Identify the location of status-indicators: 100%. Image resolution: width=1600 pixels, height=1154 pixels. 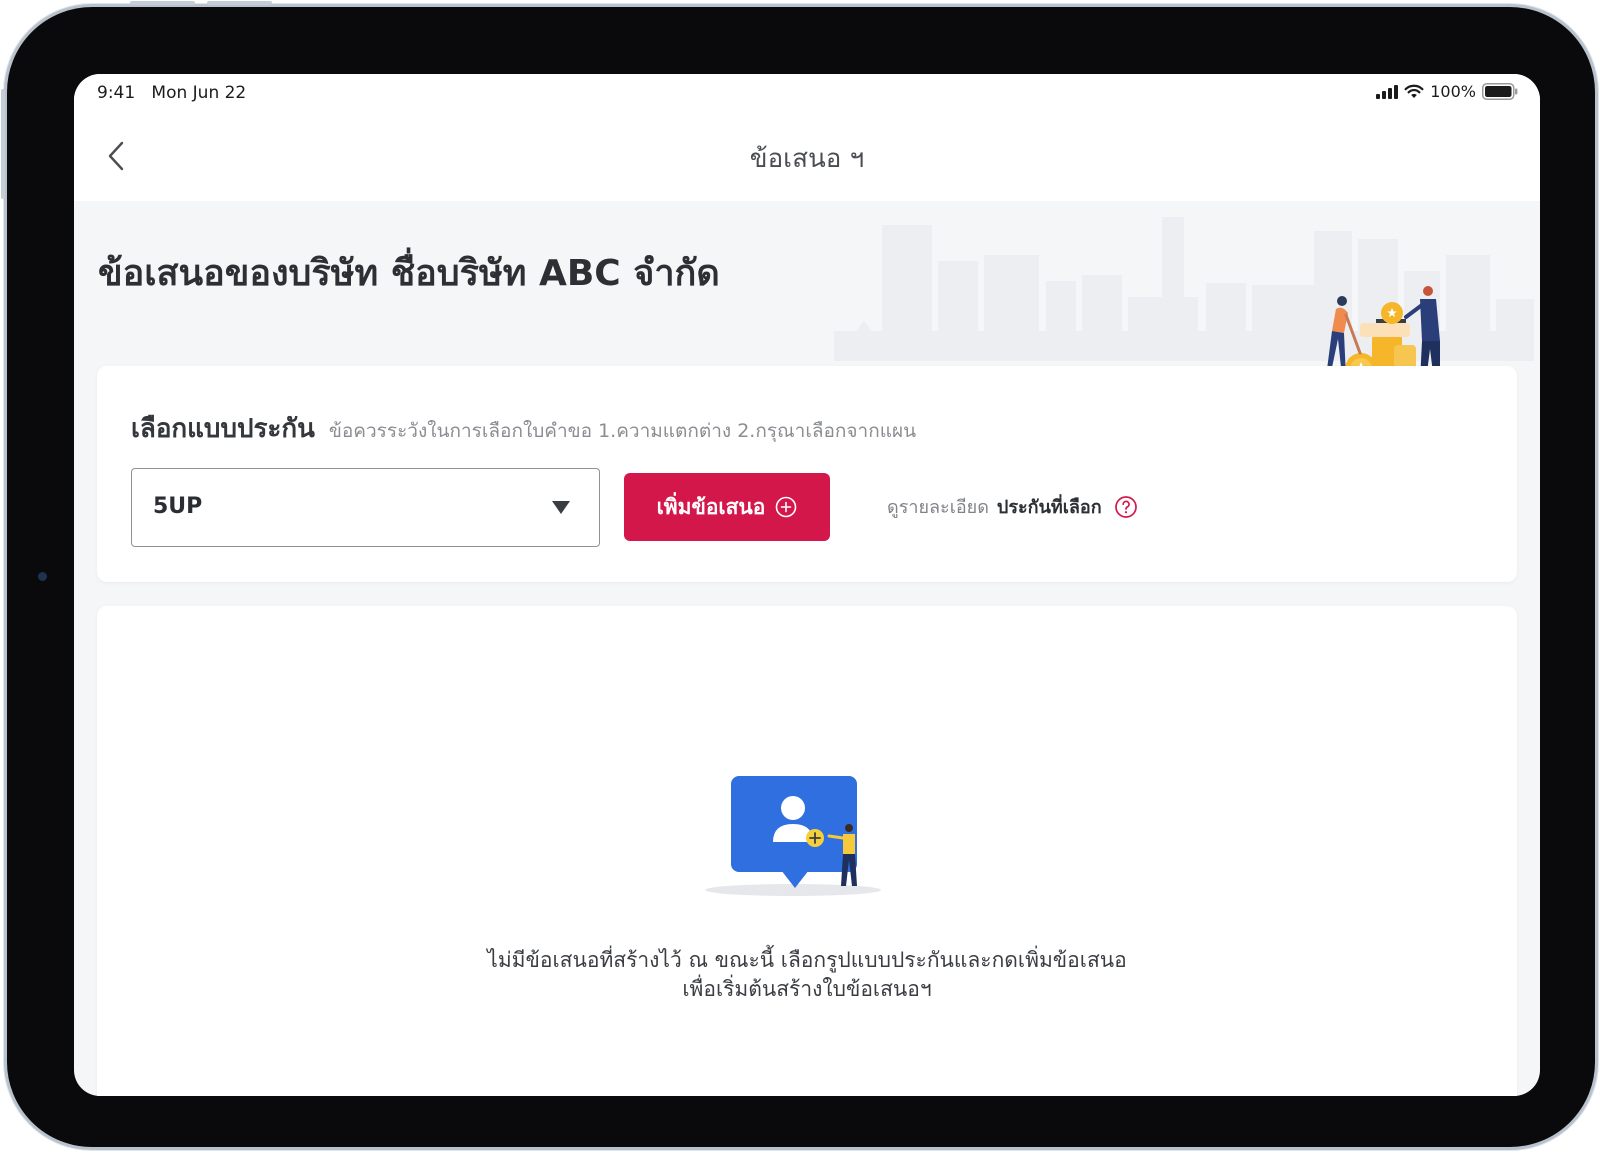
(1447, 91).